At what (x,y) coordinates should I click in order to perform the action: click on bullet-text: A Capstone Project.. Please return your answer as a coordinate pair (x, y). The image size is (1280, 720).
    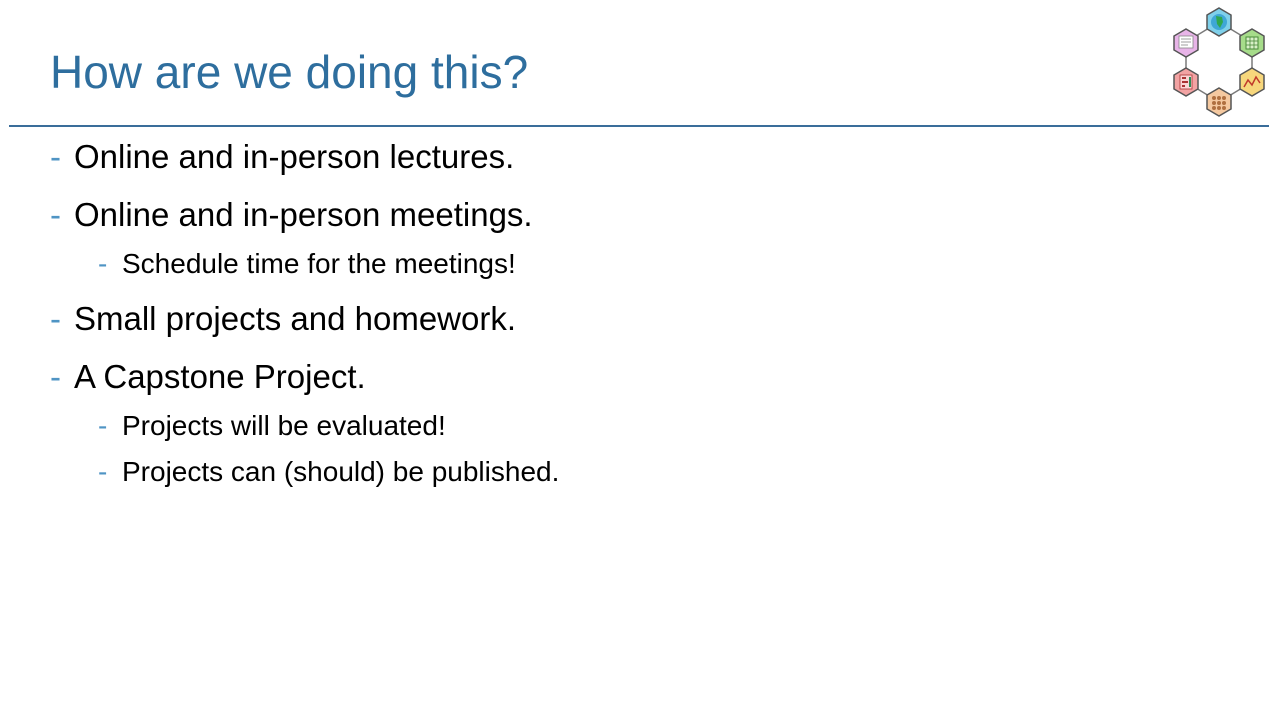
    Looking at the image, I should click on (220, 376).